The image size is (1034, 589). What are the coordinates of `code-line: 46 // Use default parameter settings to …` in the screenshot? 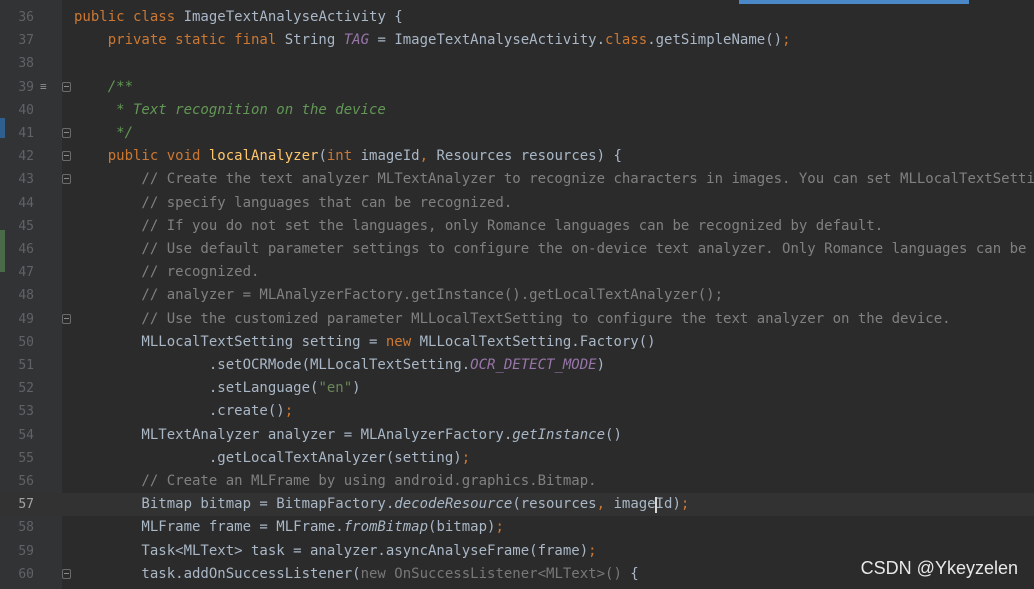 It's located at (517, 249).